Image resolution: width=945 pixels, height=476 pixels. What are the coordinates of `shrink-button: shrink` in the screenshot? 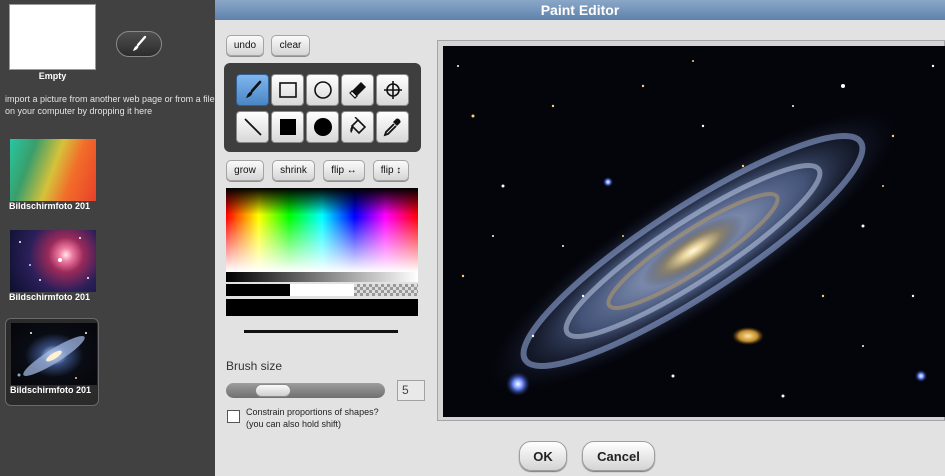 It's located at (293, 170).